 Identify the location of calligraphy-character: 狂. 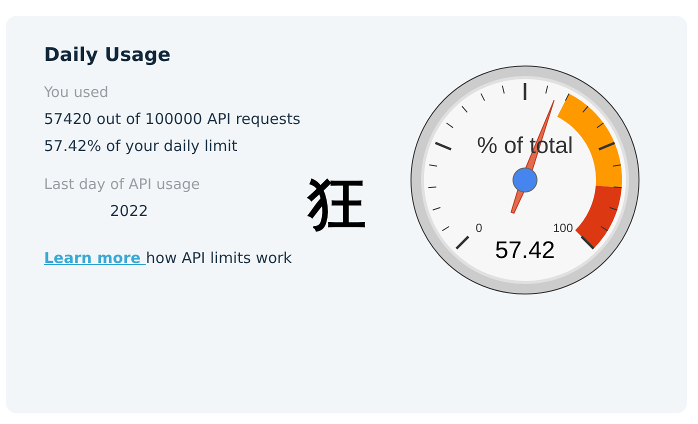
(337, 203).